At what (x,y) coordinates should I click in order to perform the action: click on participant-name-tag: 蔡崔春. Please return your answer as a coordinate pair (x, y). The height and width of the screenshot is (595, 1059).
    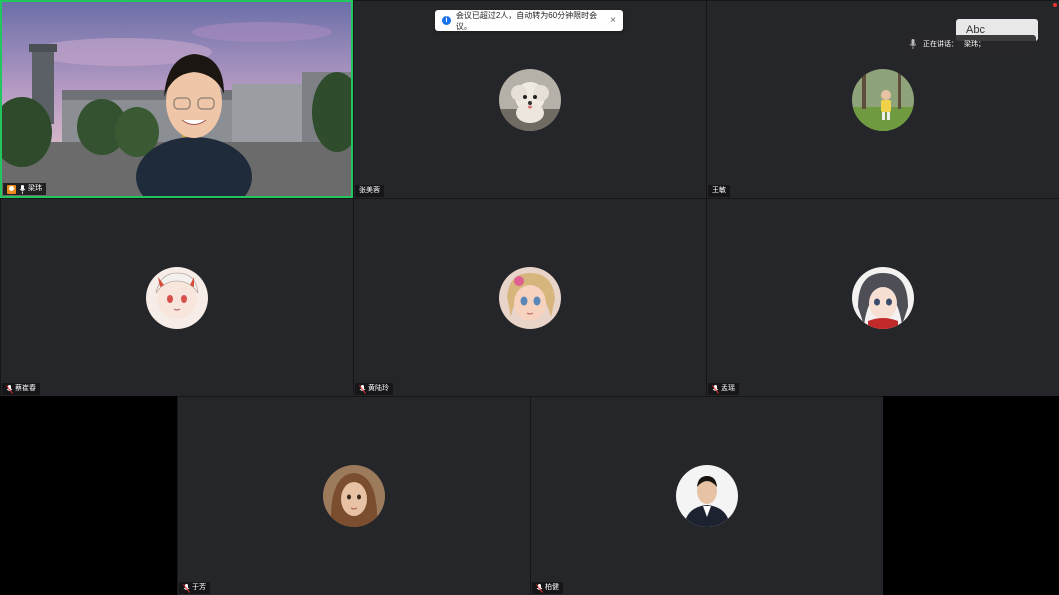
    Looking at the image, I should click on (21, 389).